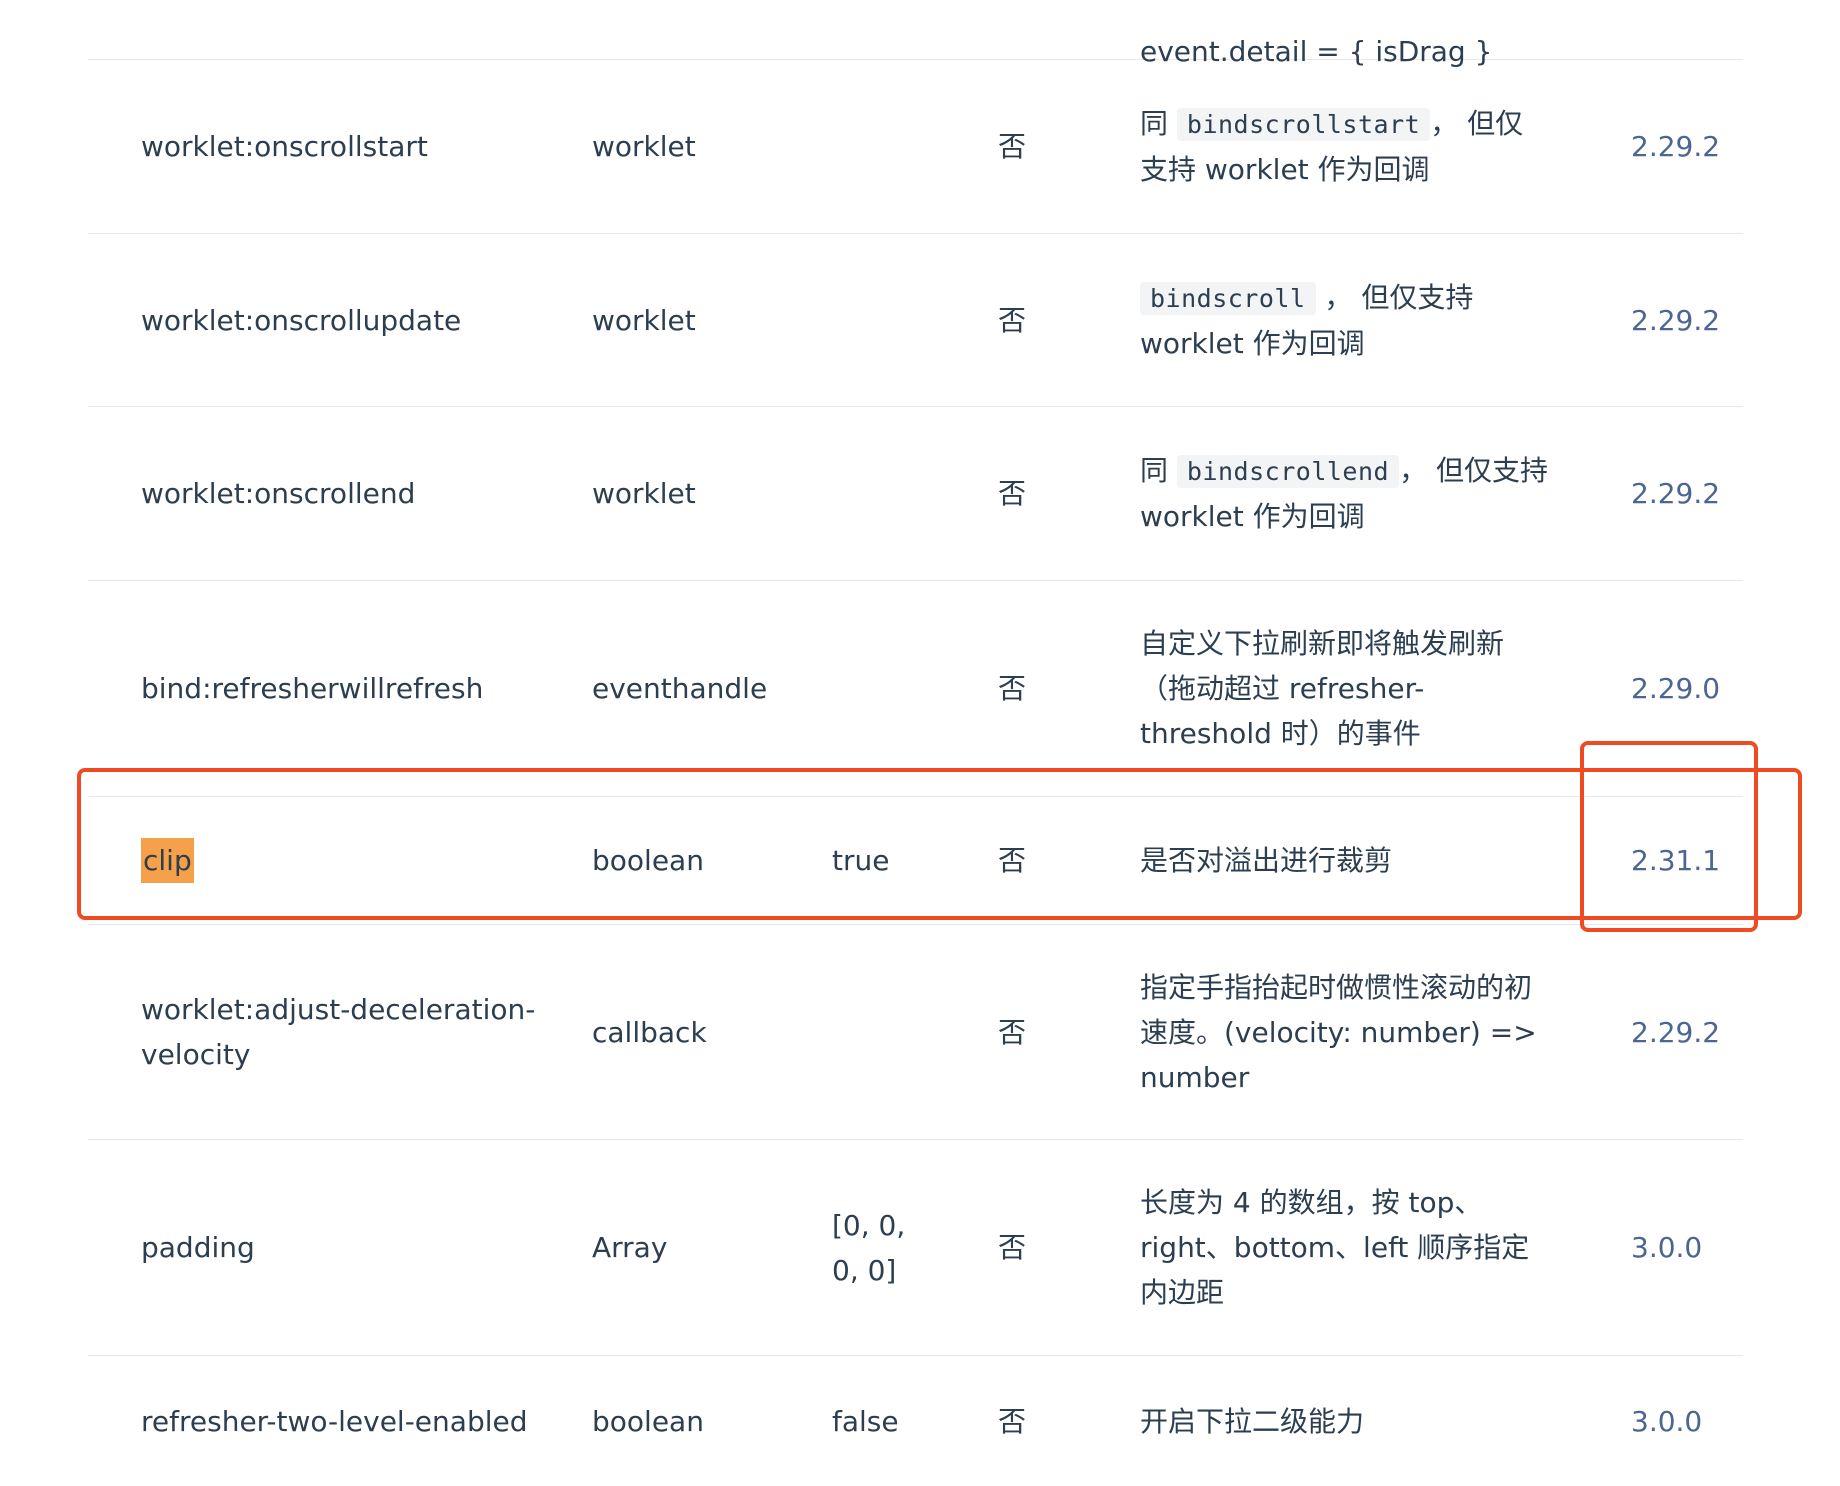  Describe the element at coordinates (630, 1247) in the screenshot. I see `attr-type: Array` at that location.